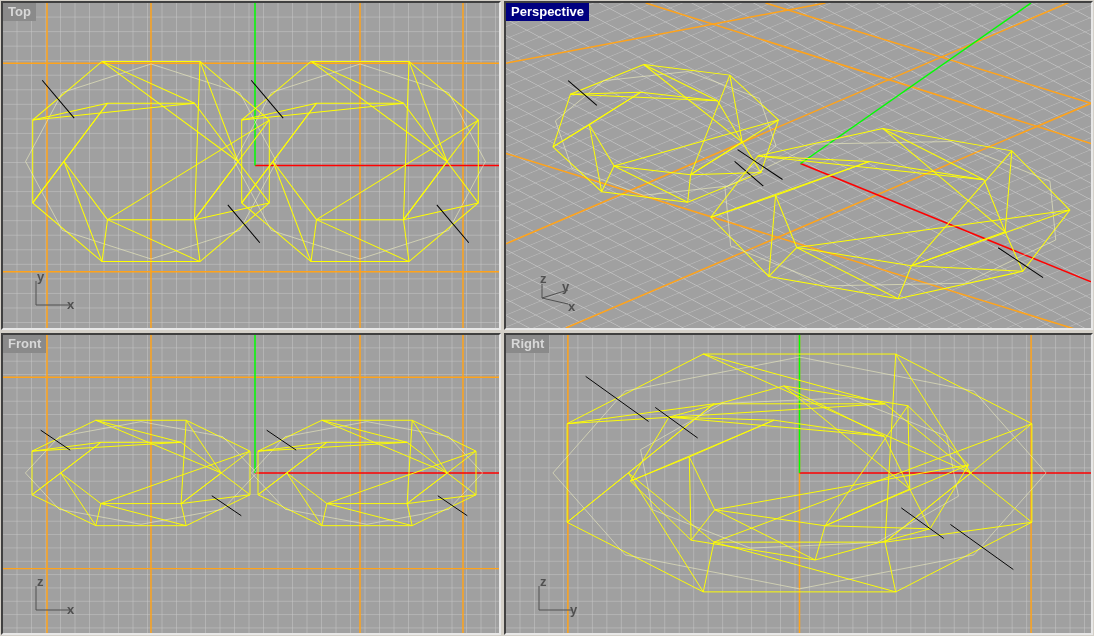  What do you see at coordinates (25, 344) in the screenshot?
I see `viewport-title-tab: Front` at bounding box center [25, 344].